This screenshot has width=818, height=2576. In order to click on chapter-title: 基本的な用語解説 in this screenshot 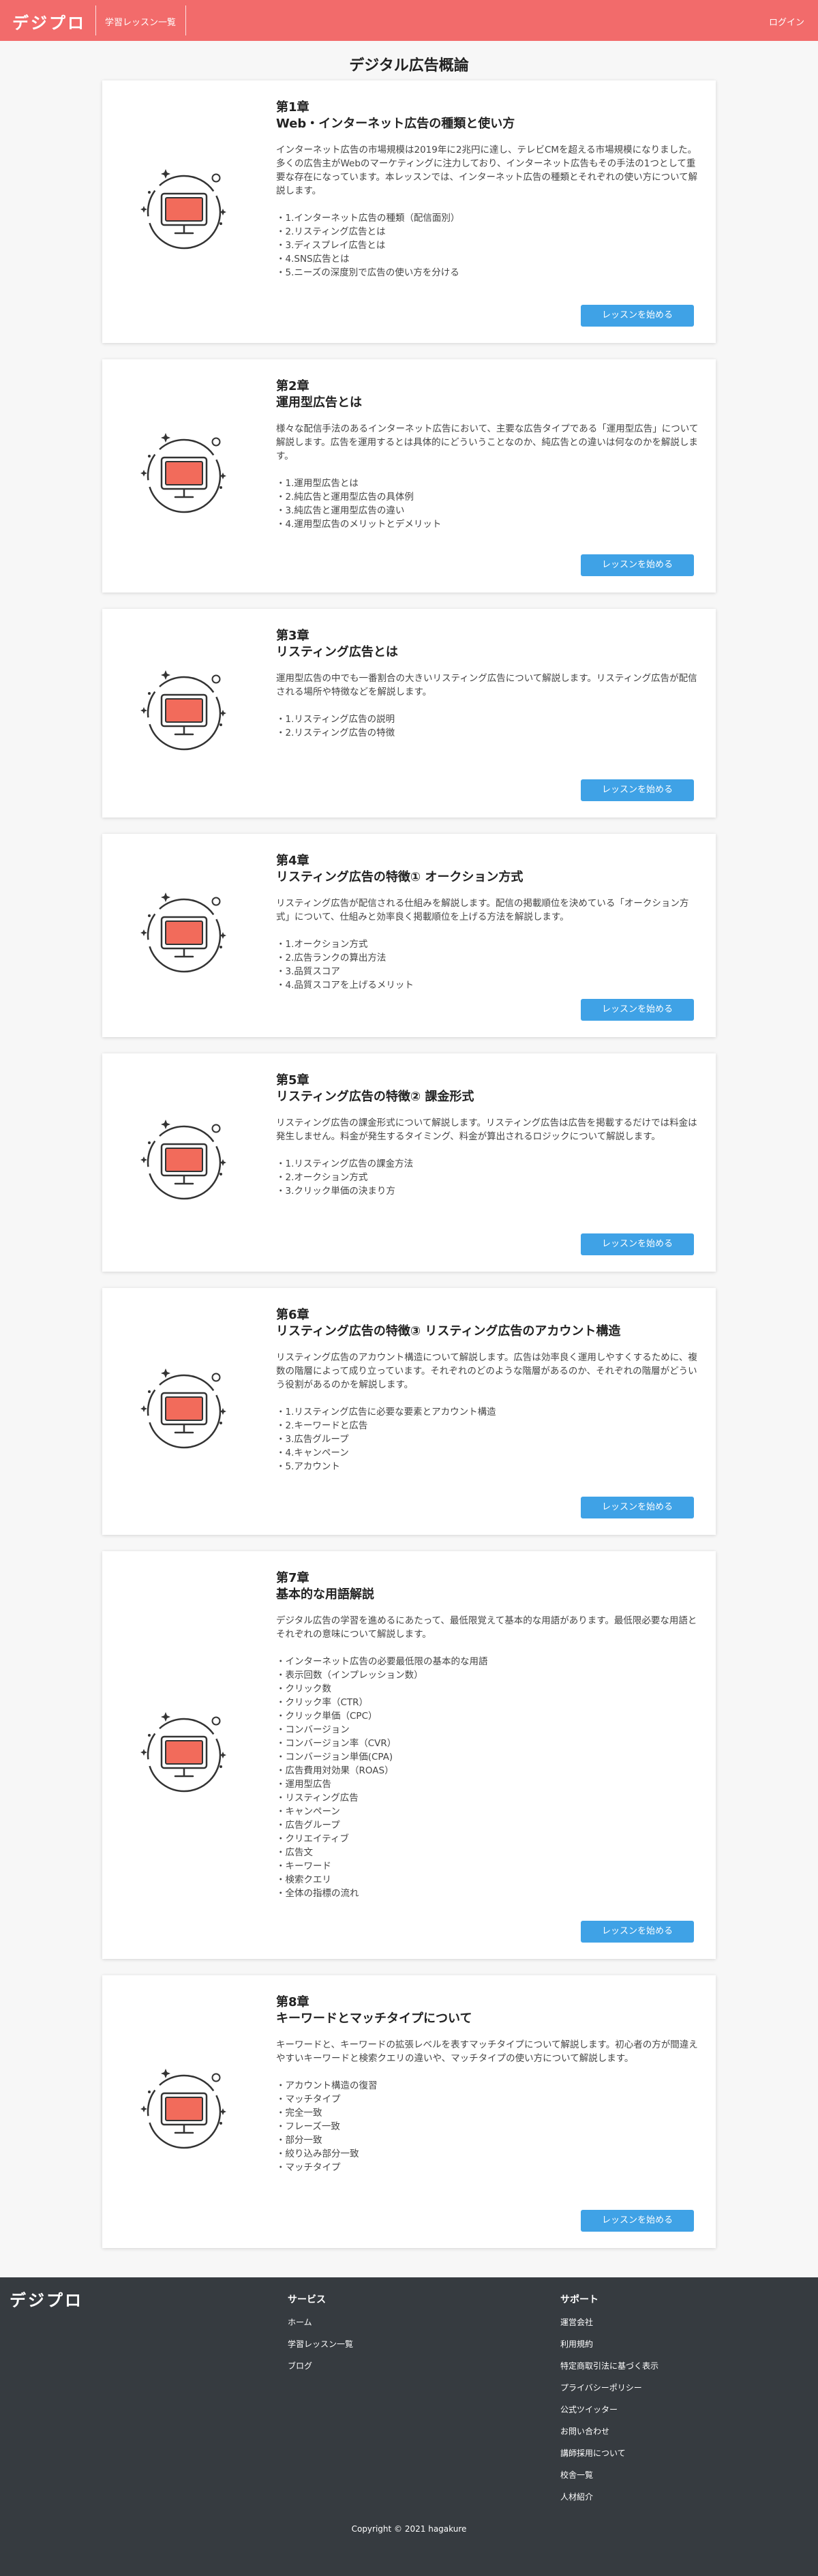, I will do `click(325, 1594)`.